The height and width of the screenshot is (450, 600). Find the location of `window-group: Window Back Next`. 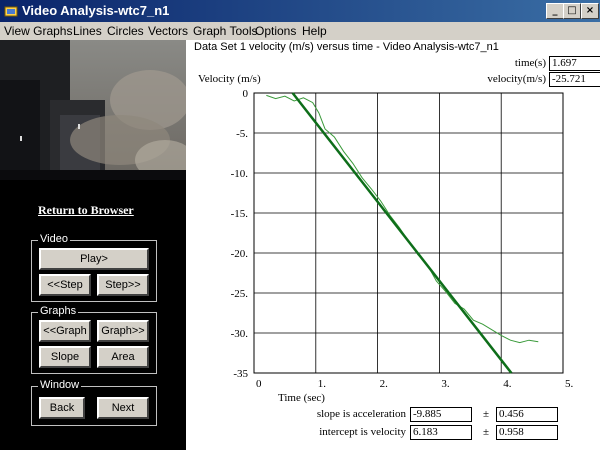

window-group: Window Back Next is located at coordinates (94, 402).